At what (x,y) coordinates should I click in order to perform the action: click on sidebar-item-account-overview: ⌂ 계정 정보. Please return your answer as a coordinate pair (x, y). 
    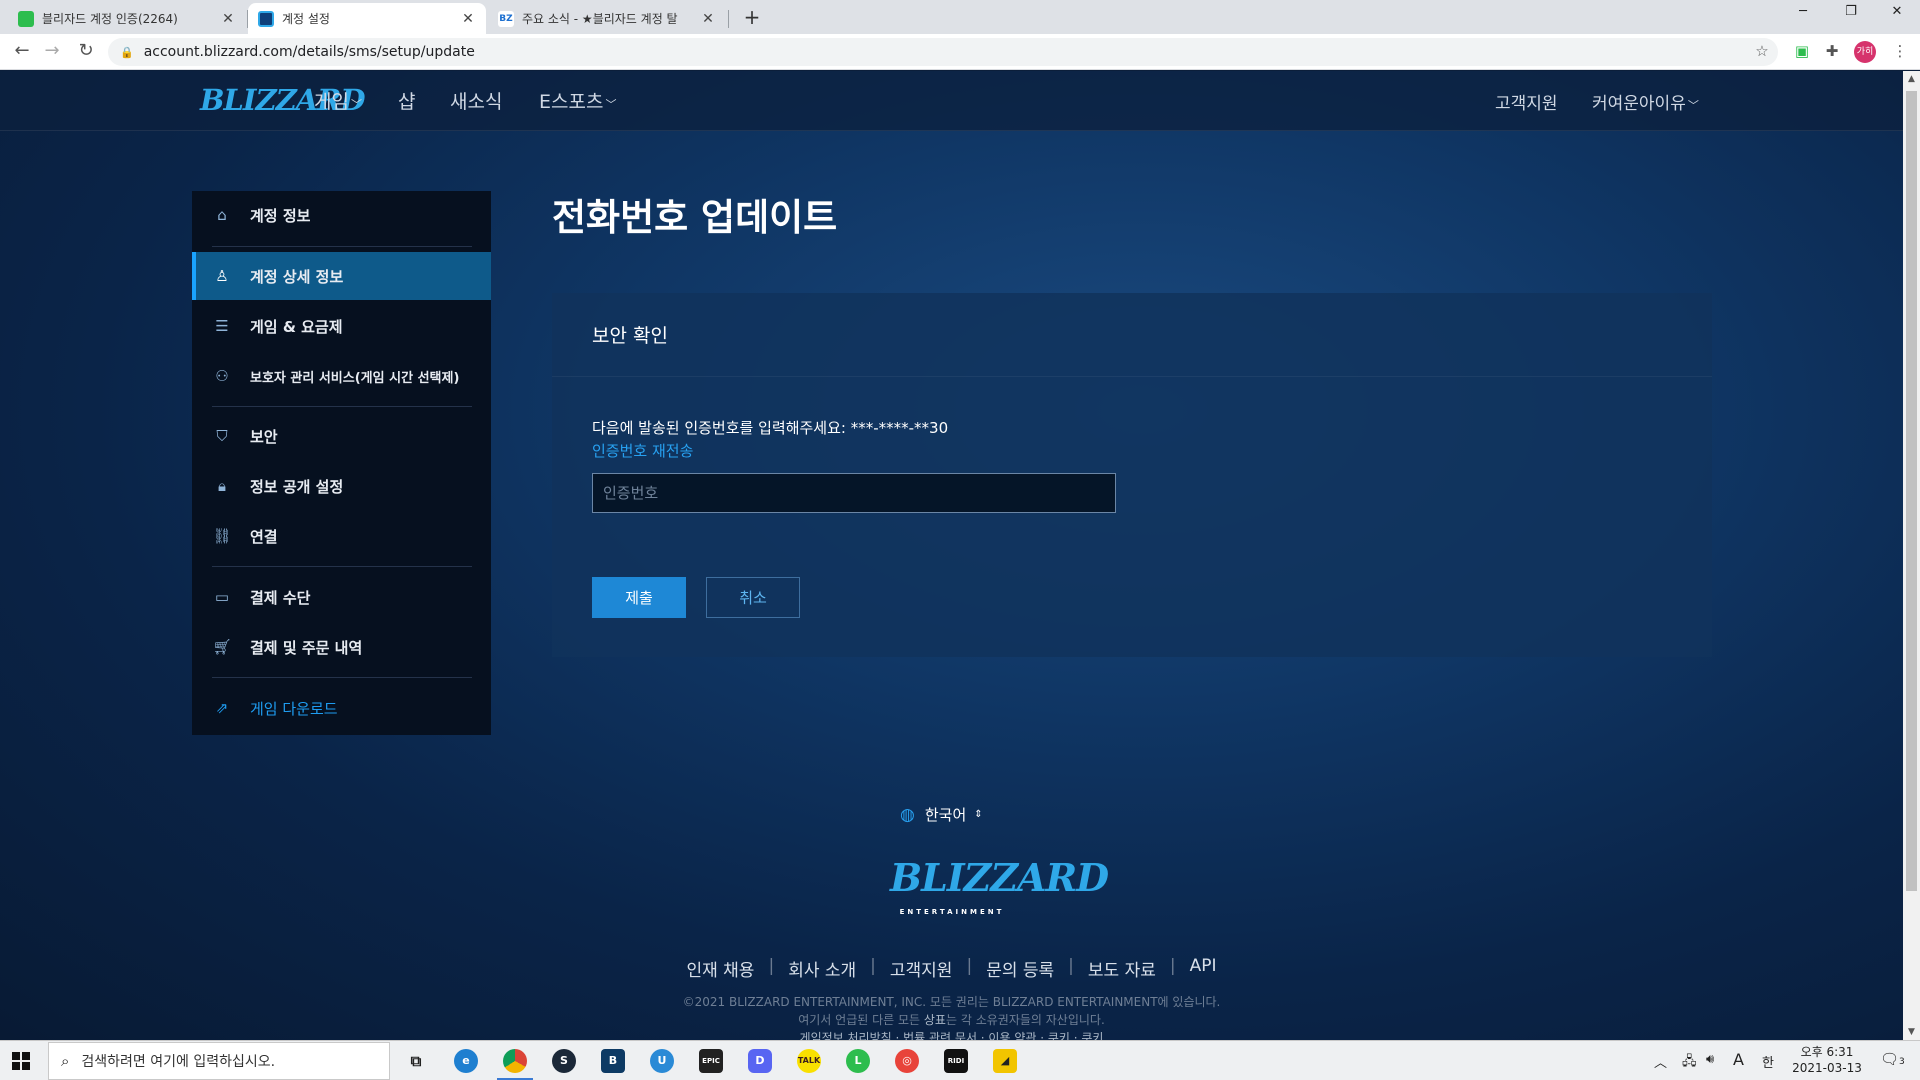
    Looking at the image, I should click on (341, 215).